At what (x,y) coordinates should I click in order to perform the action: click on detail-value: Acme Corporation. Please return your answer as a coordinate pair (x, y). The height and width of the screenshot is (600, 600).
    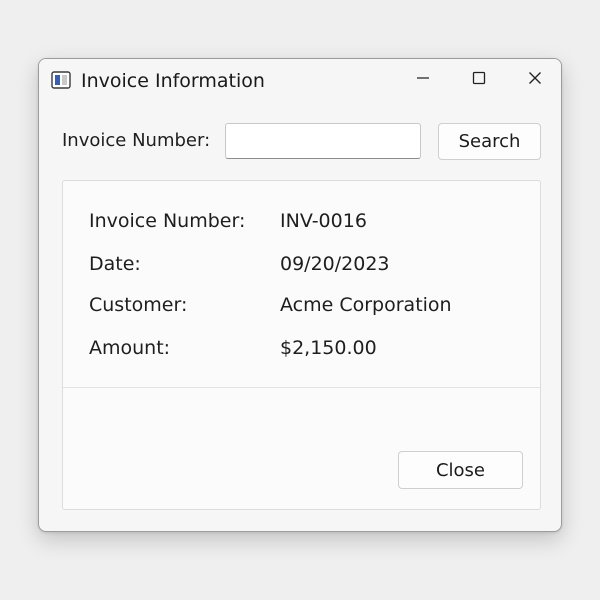
    Looking at the image, I should click on (366, 305).